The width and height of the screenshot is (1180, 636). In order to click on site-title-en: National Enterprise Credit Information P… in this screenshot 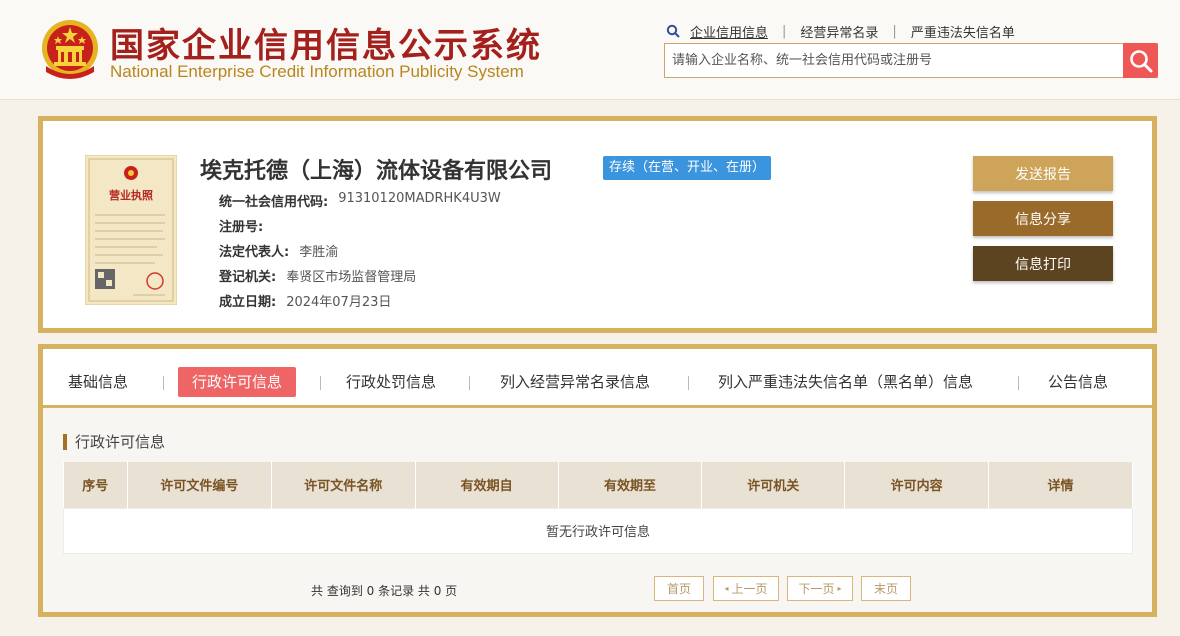, I will do `click(317, 71)`.